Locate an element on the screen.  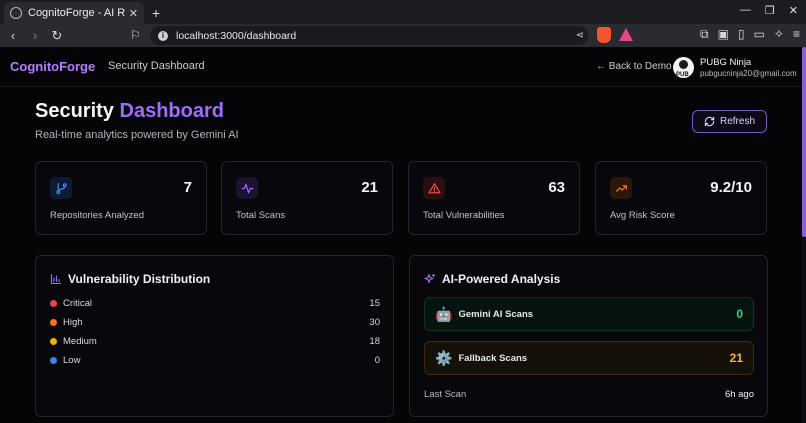
minimize-icon: — is located at coordinates (745, 10).